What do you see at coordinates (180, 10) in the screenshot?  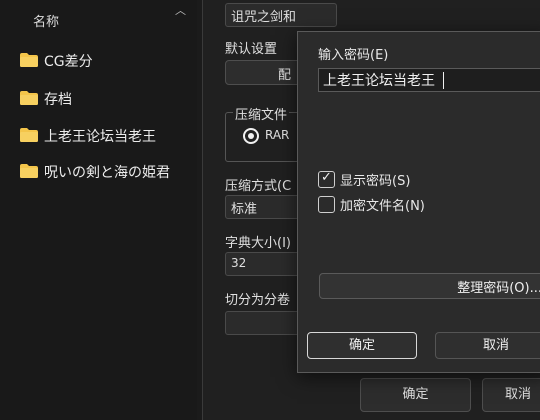 I see `chevron-up-icon: ︿` at bounding box center [180, 10].